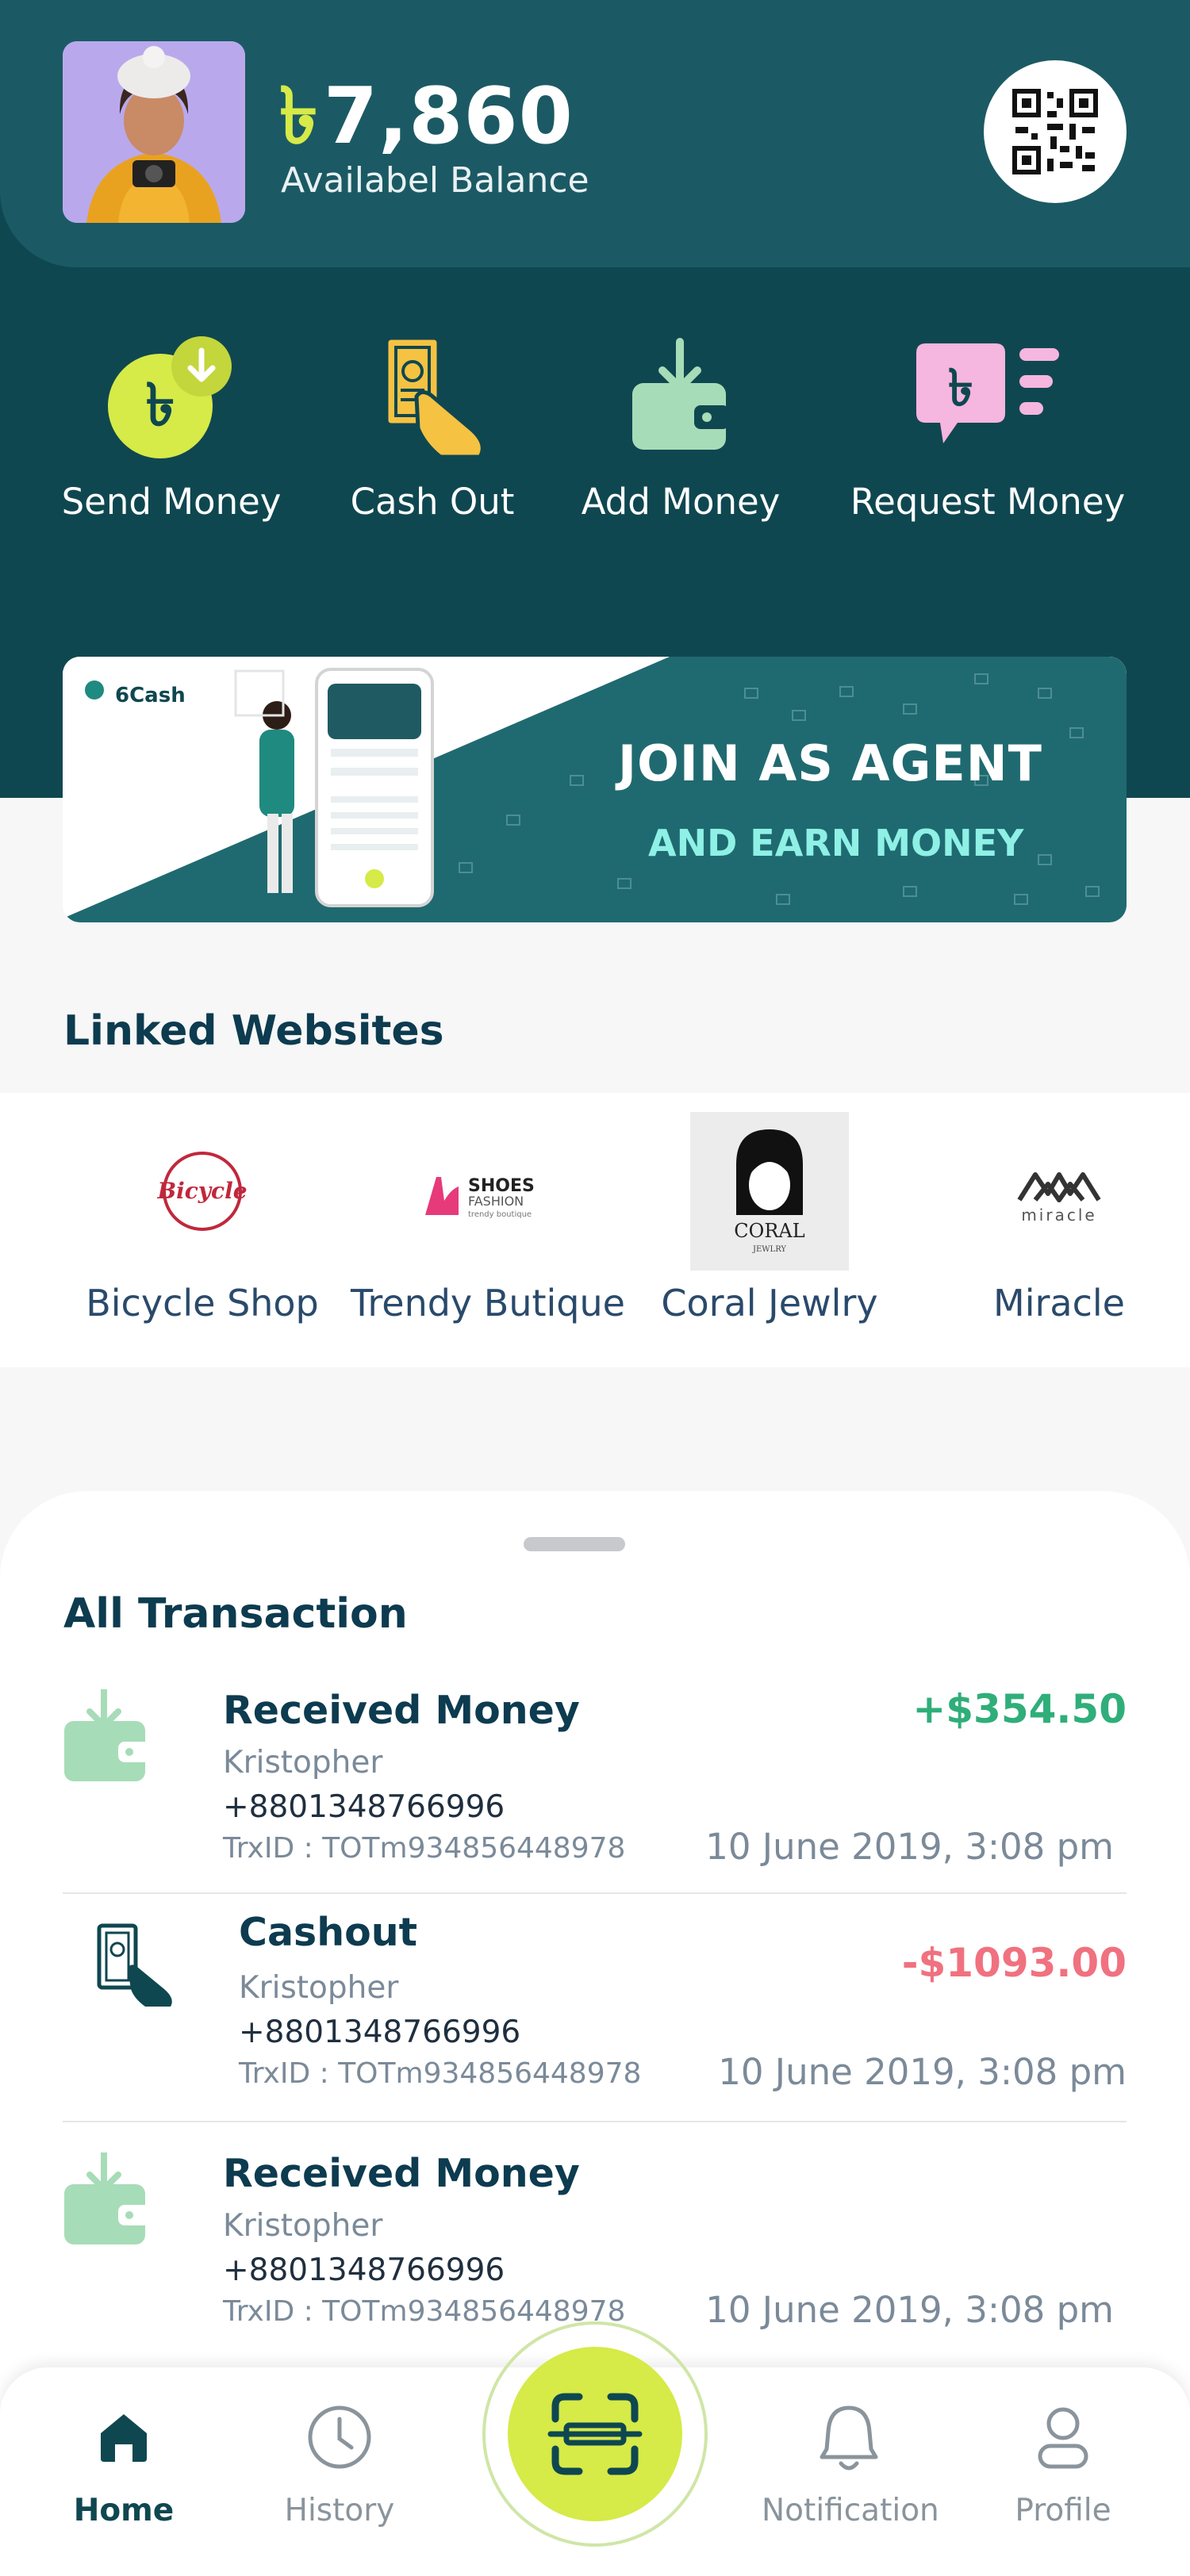  Describe the element at coordinates (432, 397) in the screenshot. I see `cash-out-icon` at that location.